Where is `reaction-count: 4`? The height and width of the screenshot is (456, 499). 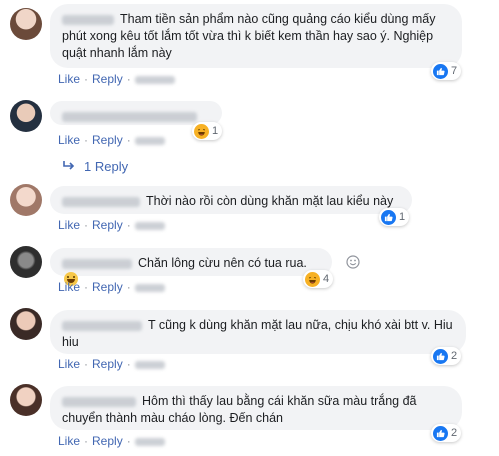 reaction-count: 4 is located at coordinates (326, 279).